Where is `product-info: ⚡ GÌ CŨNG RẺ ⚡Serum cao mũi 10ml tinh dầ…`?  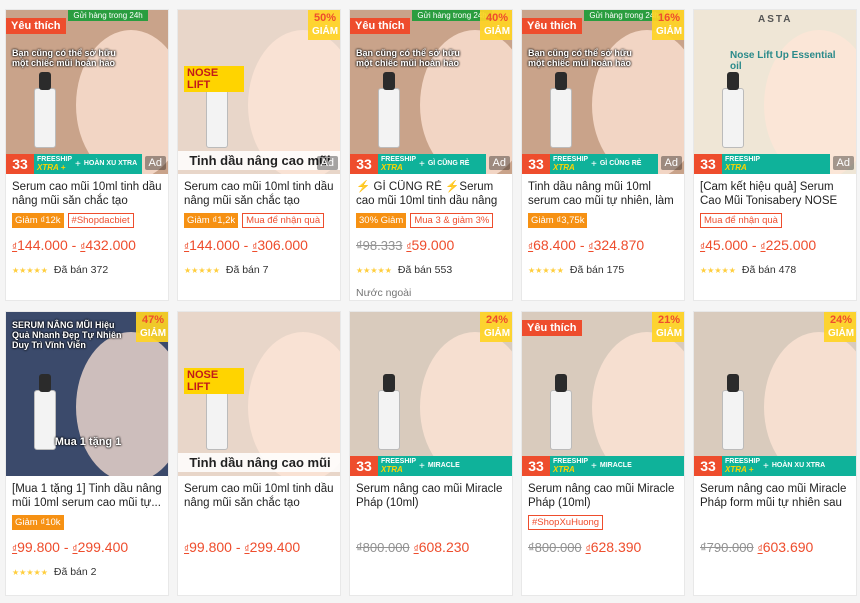 product-info: ⚡ GÌ CŨNG RẺ ⚡Serum cao mũi 10ml tinh dầ… is located at coordinates (431, 236).